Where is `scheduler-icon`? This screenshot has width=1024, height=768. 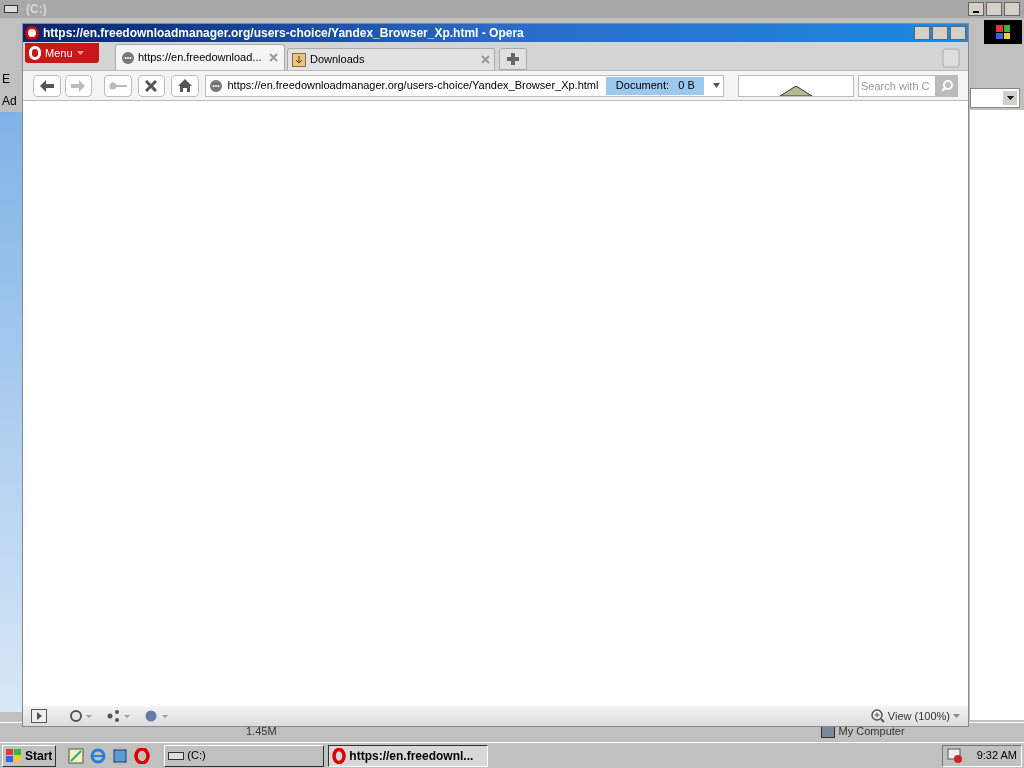
scheduler-icon is located at coordinates (955, 755).